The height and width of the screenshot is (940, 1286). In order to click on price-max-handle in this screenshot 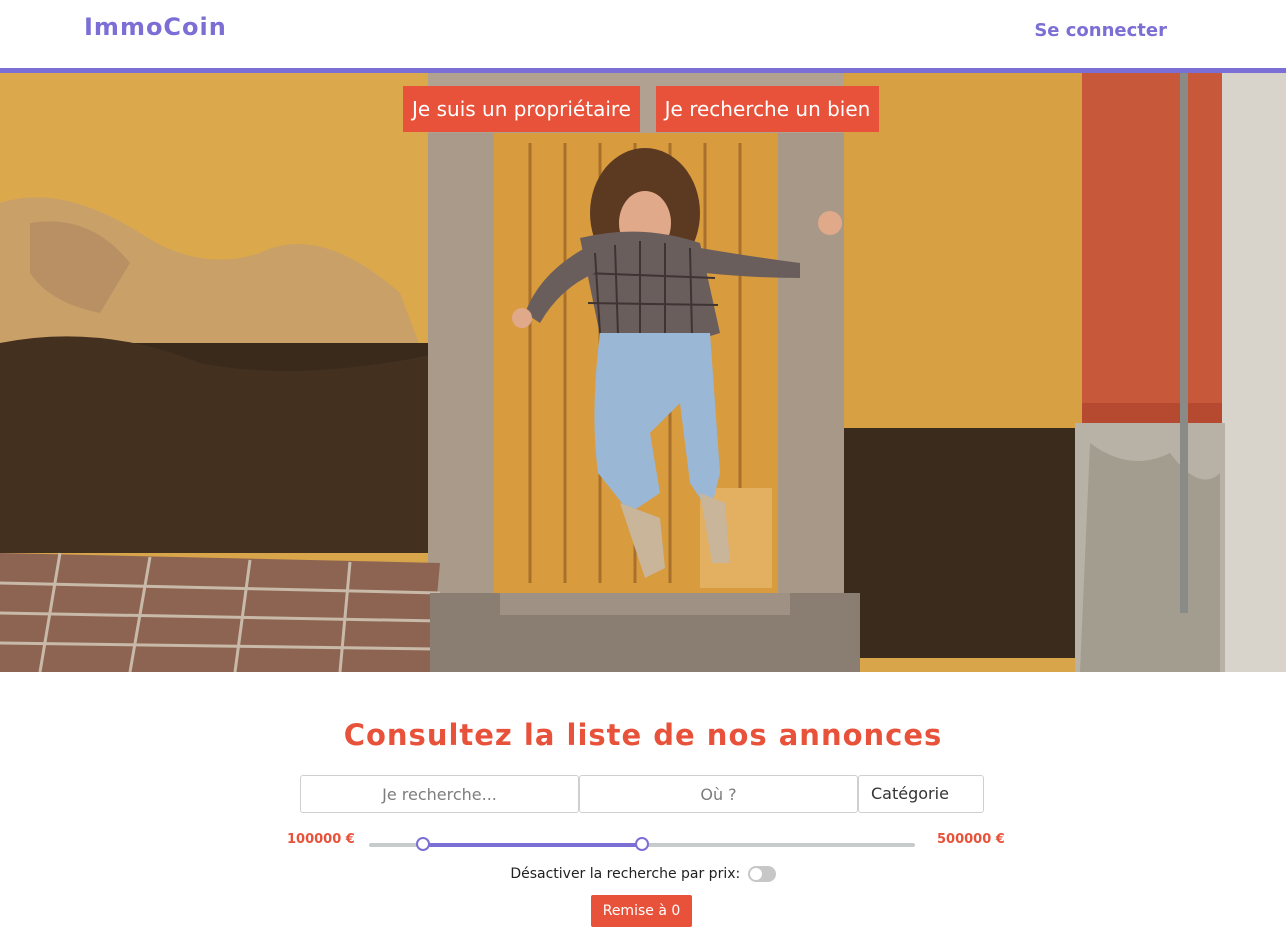, I will do `click(642, 844)`.